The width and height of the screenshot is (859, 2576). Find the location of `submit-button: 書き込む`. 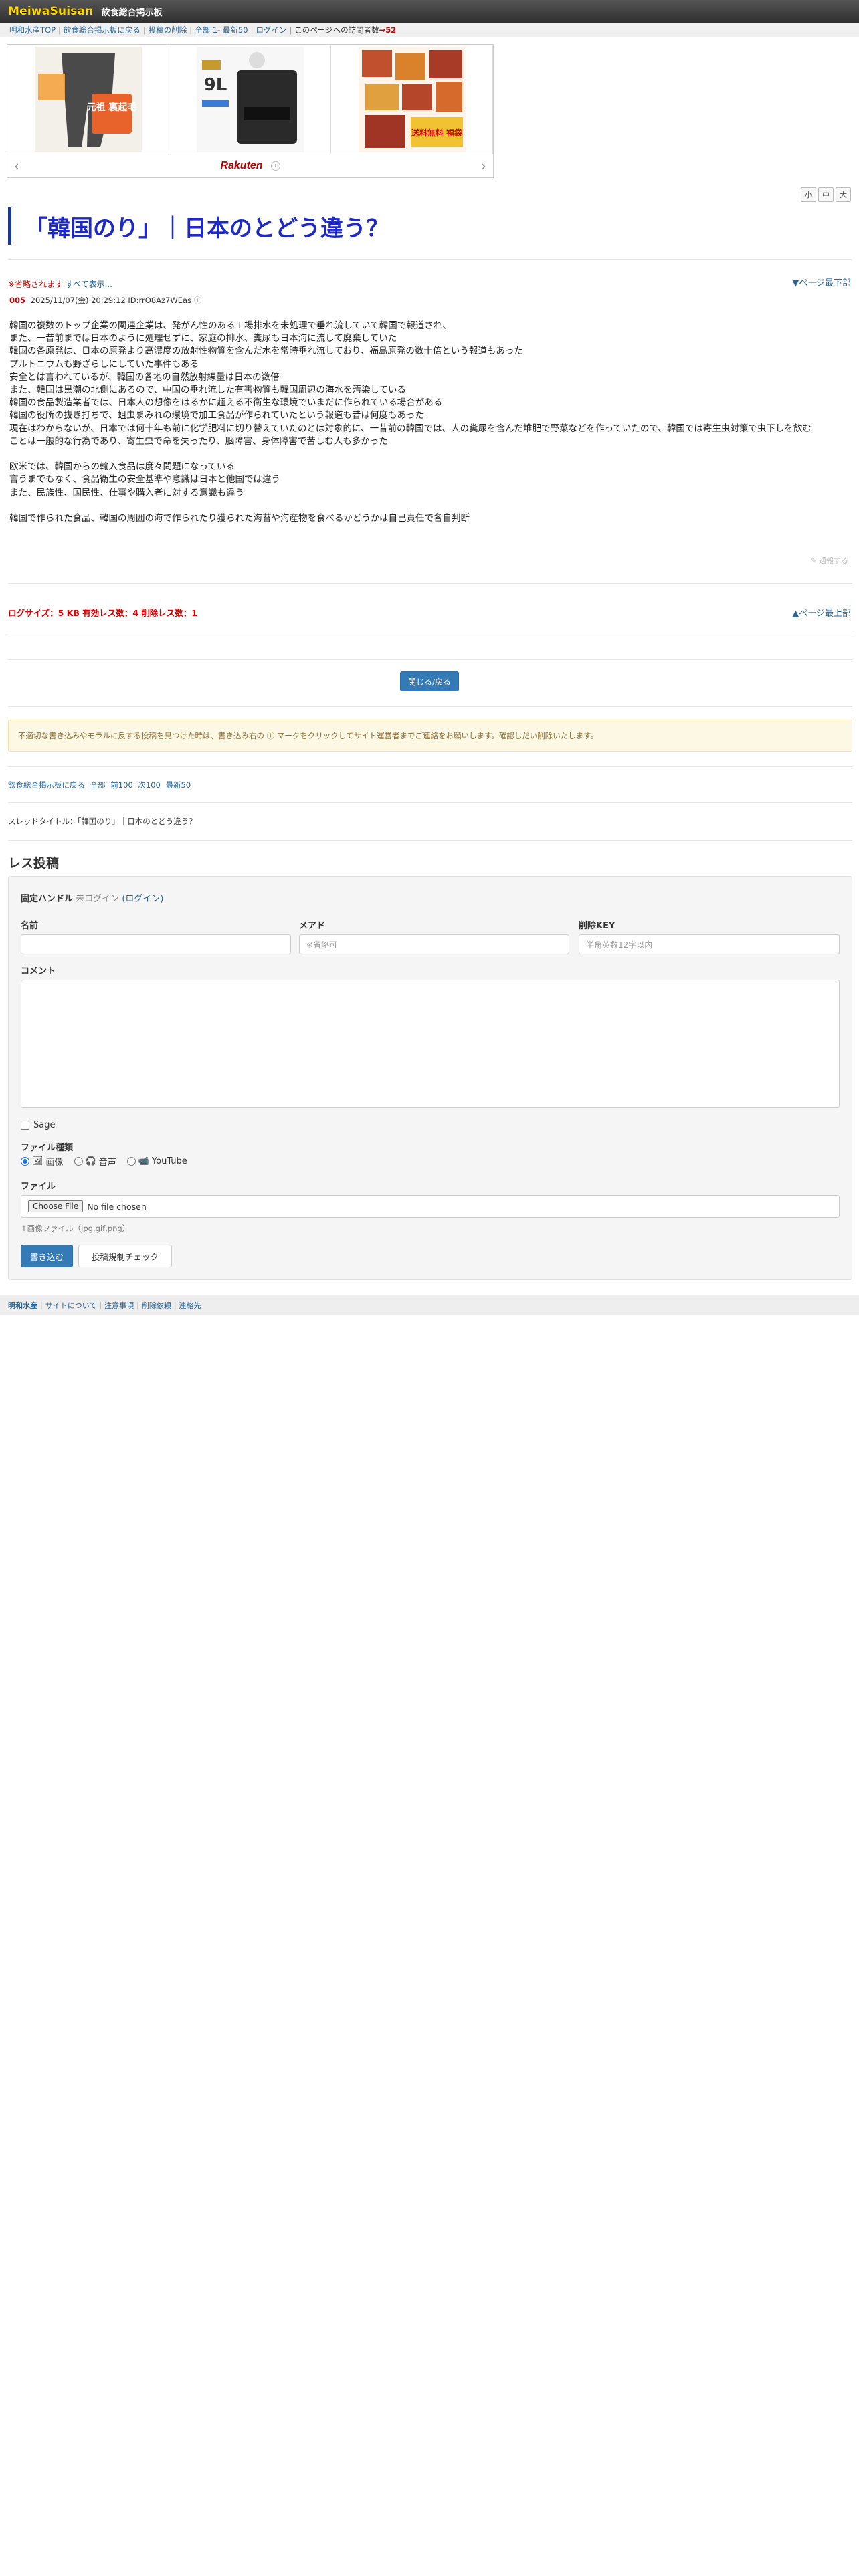

submit-button: 書き込む is located at coordinates (47, 1256).